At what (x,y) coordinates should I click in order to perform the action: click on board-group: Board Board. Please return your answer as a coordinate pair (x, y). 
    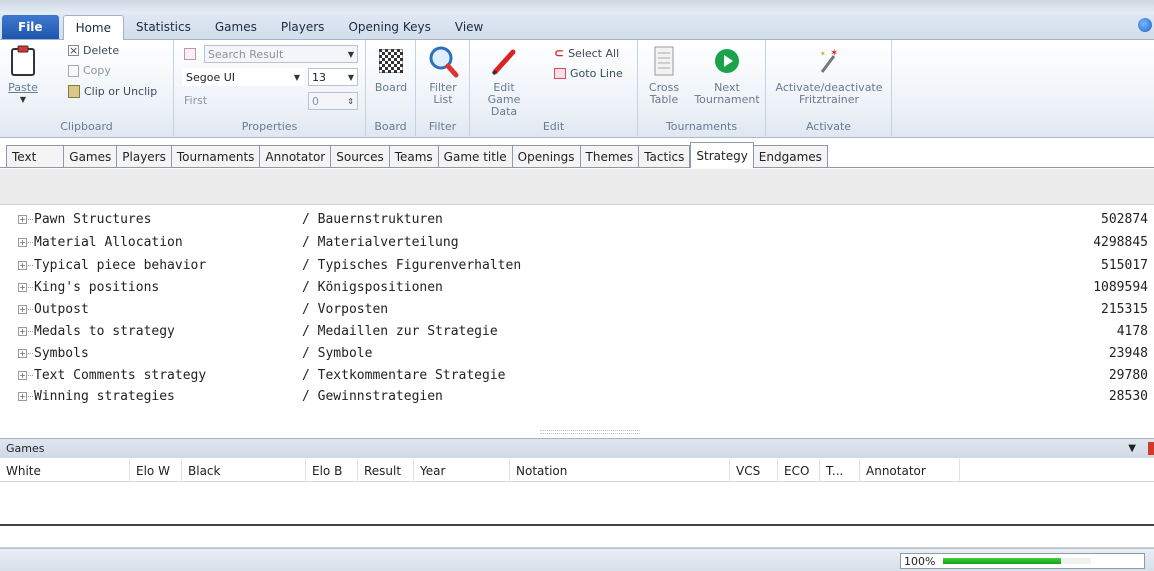
    Looking at the image, I should click on (391, 88).